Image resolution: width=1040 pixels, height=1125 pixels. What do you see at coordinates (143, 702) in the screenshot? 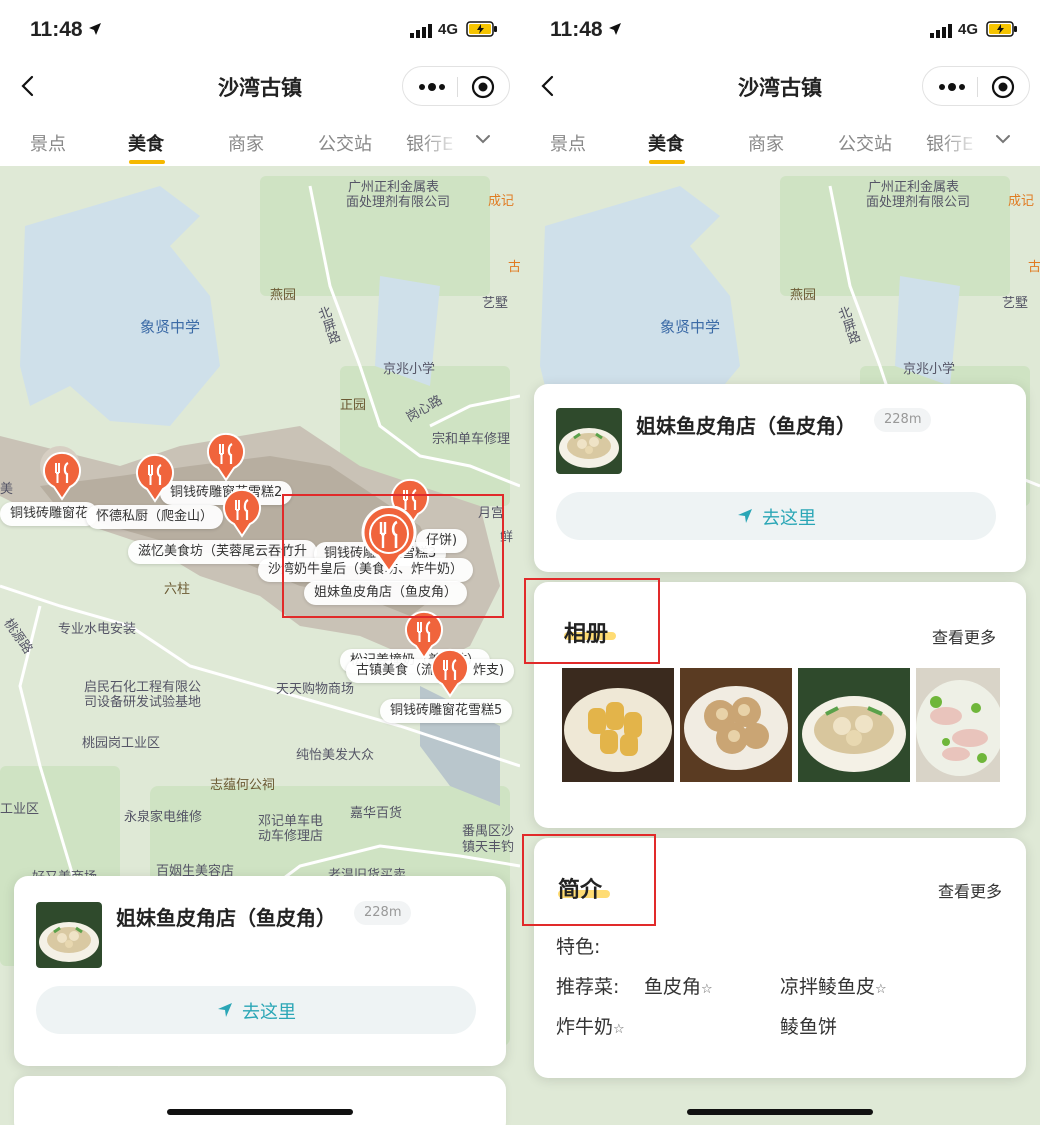
I see `map-label-qiyuan-2: 司设备研发试验基地` at bounding box center [143, 702].